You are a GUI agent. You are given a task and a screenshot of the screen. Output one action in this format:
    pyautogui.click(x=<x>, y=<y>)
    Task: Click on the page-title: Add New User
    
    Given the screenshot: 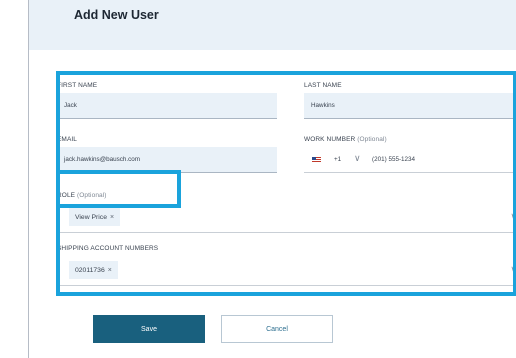 What is the action you would take?
    pyautogui.click(x=116, y=15)
    